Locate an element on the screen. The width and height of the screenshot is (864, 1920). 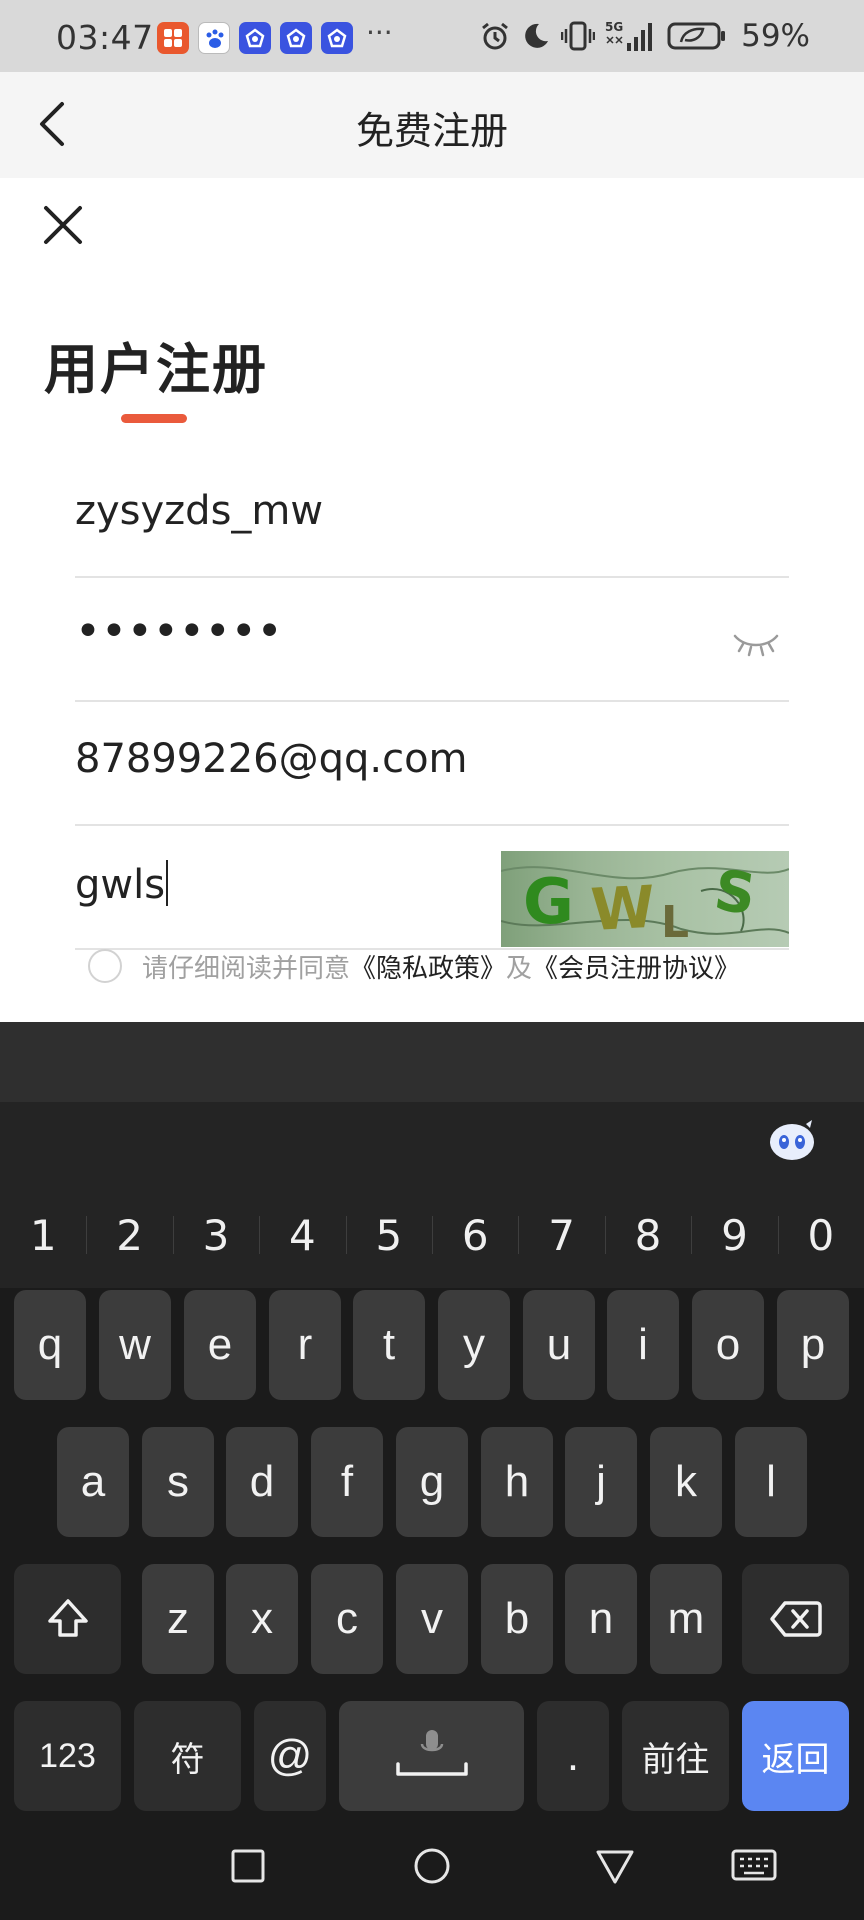
key-w: w is located at coordinates (135, 1345).